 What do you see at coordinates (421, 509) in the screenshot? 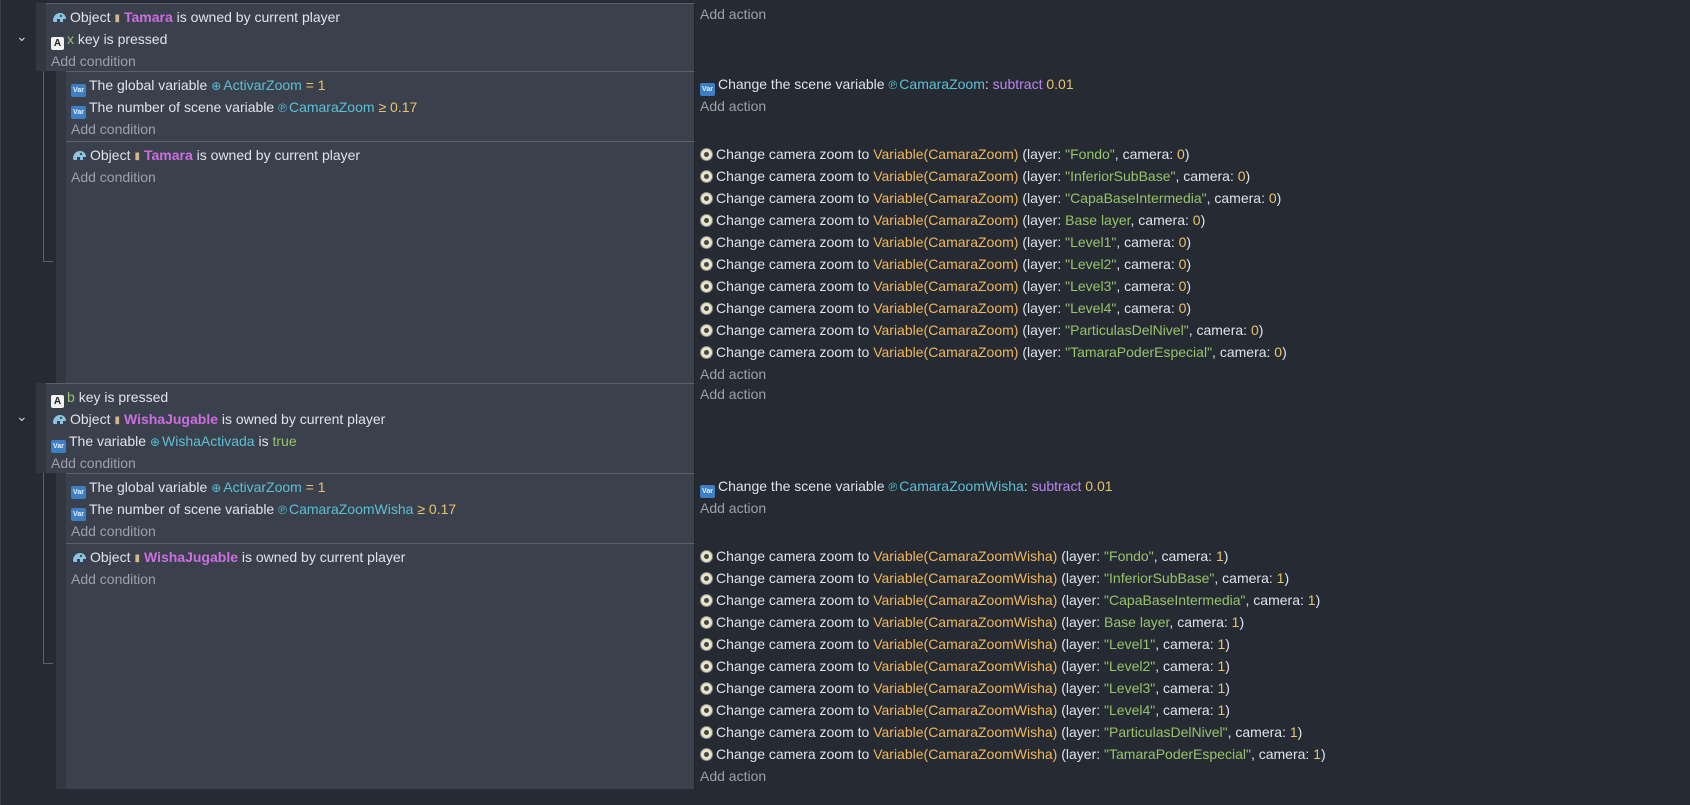
I see `comparison-operator: ≥` at bounding box center [421, 509].